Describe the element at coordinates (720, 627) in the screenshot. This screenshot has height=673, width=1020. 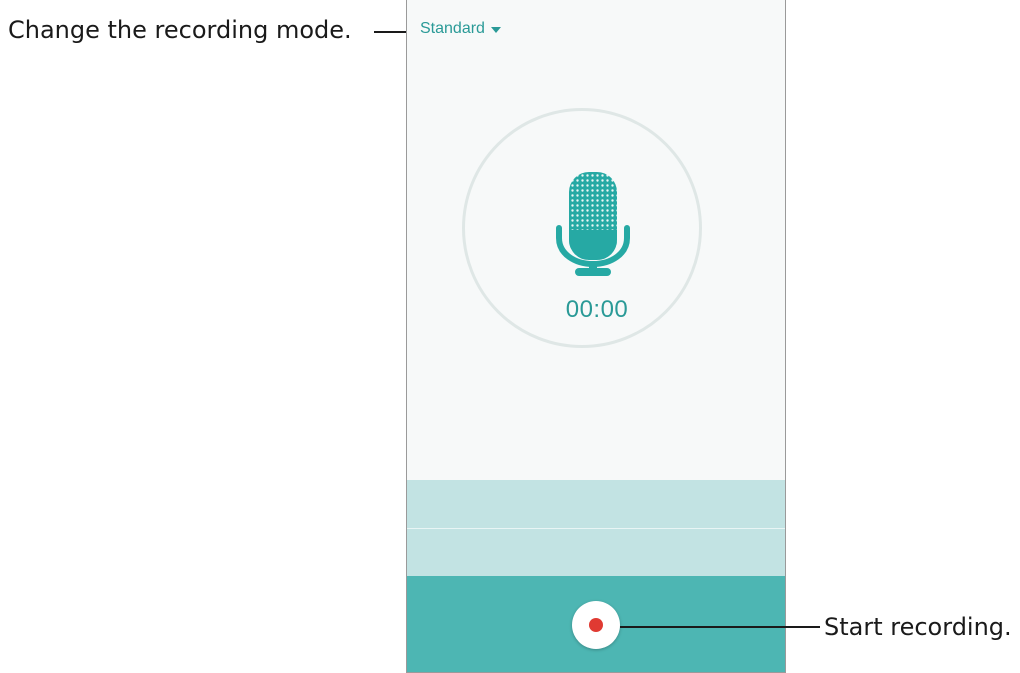
I see `callout-leader-line-record` at that location.